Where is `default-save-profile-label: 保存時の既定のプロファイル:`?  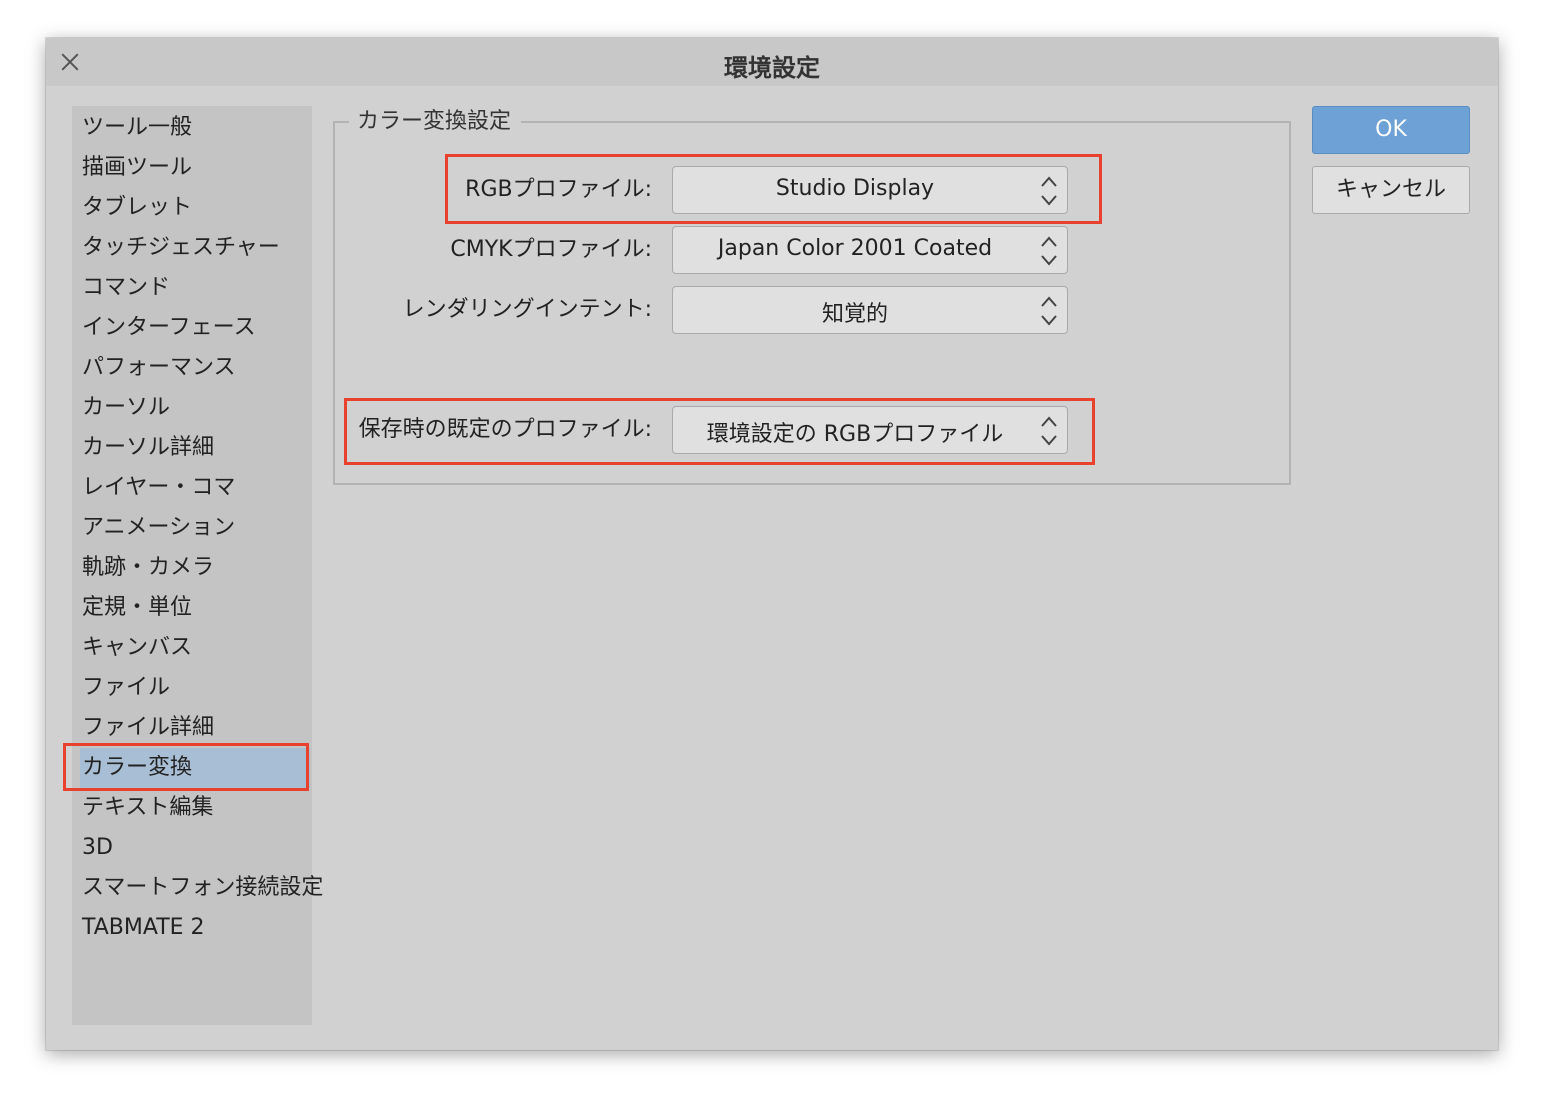
default-save-profile-label: 保存時の既定のプロファイル: is located at coordinates (505, 429).